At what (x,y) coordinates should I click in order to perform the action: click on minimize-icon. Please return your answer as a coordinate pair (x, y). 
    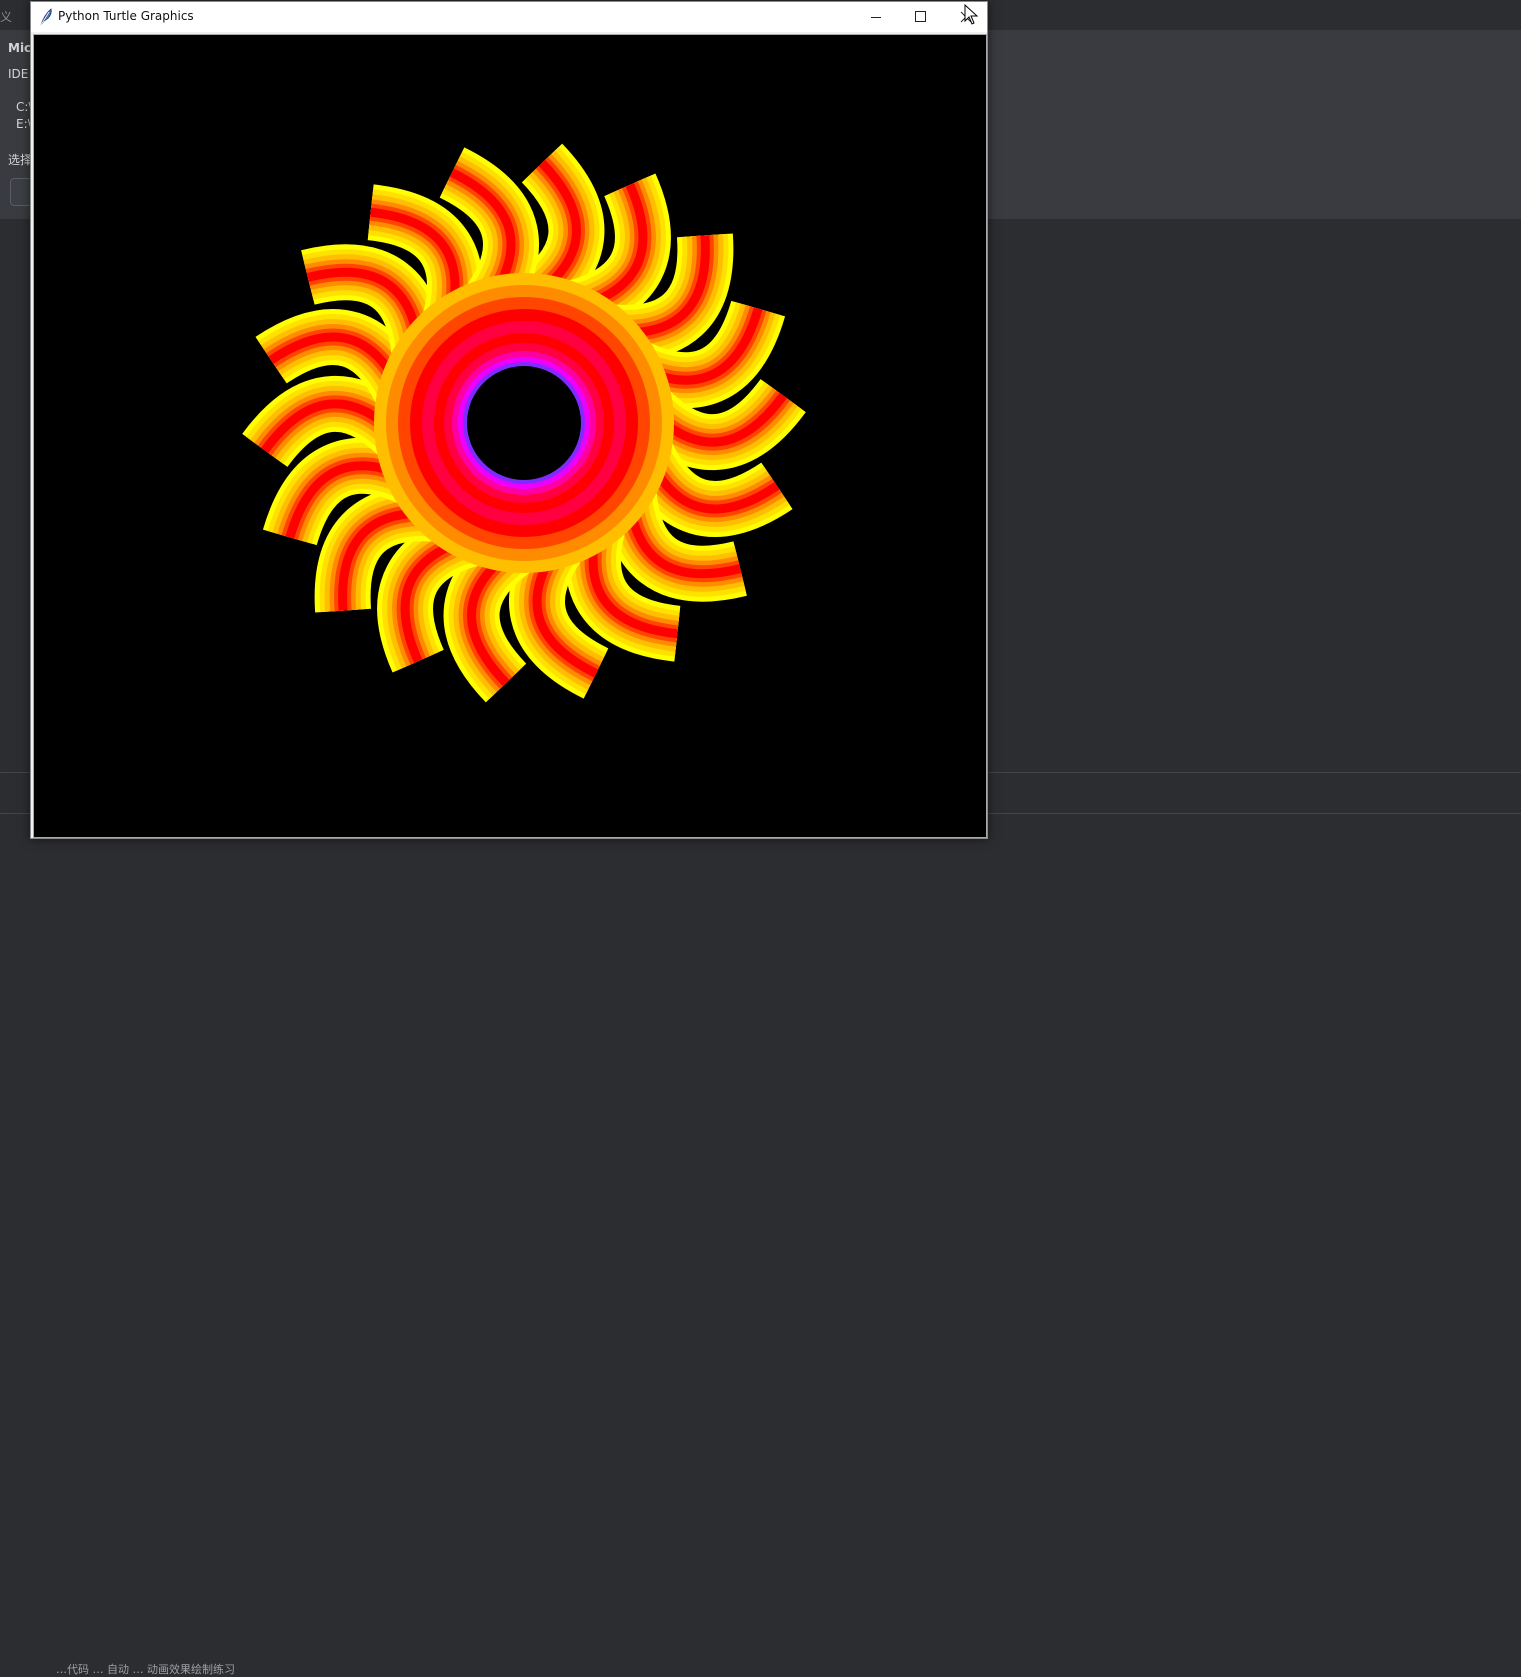
    Looking at the image, I should click on (876, 17).